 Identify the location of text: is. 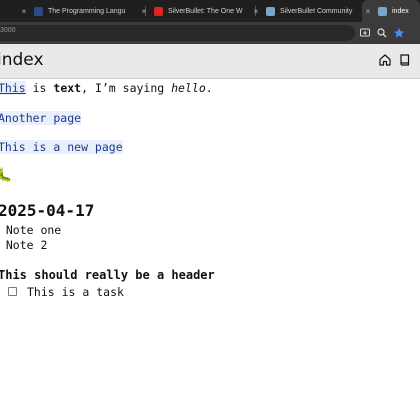
(39, 88).